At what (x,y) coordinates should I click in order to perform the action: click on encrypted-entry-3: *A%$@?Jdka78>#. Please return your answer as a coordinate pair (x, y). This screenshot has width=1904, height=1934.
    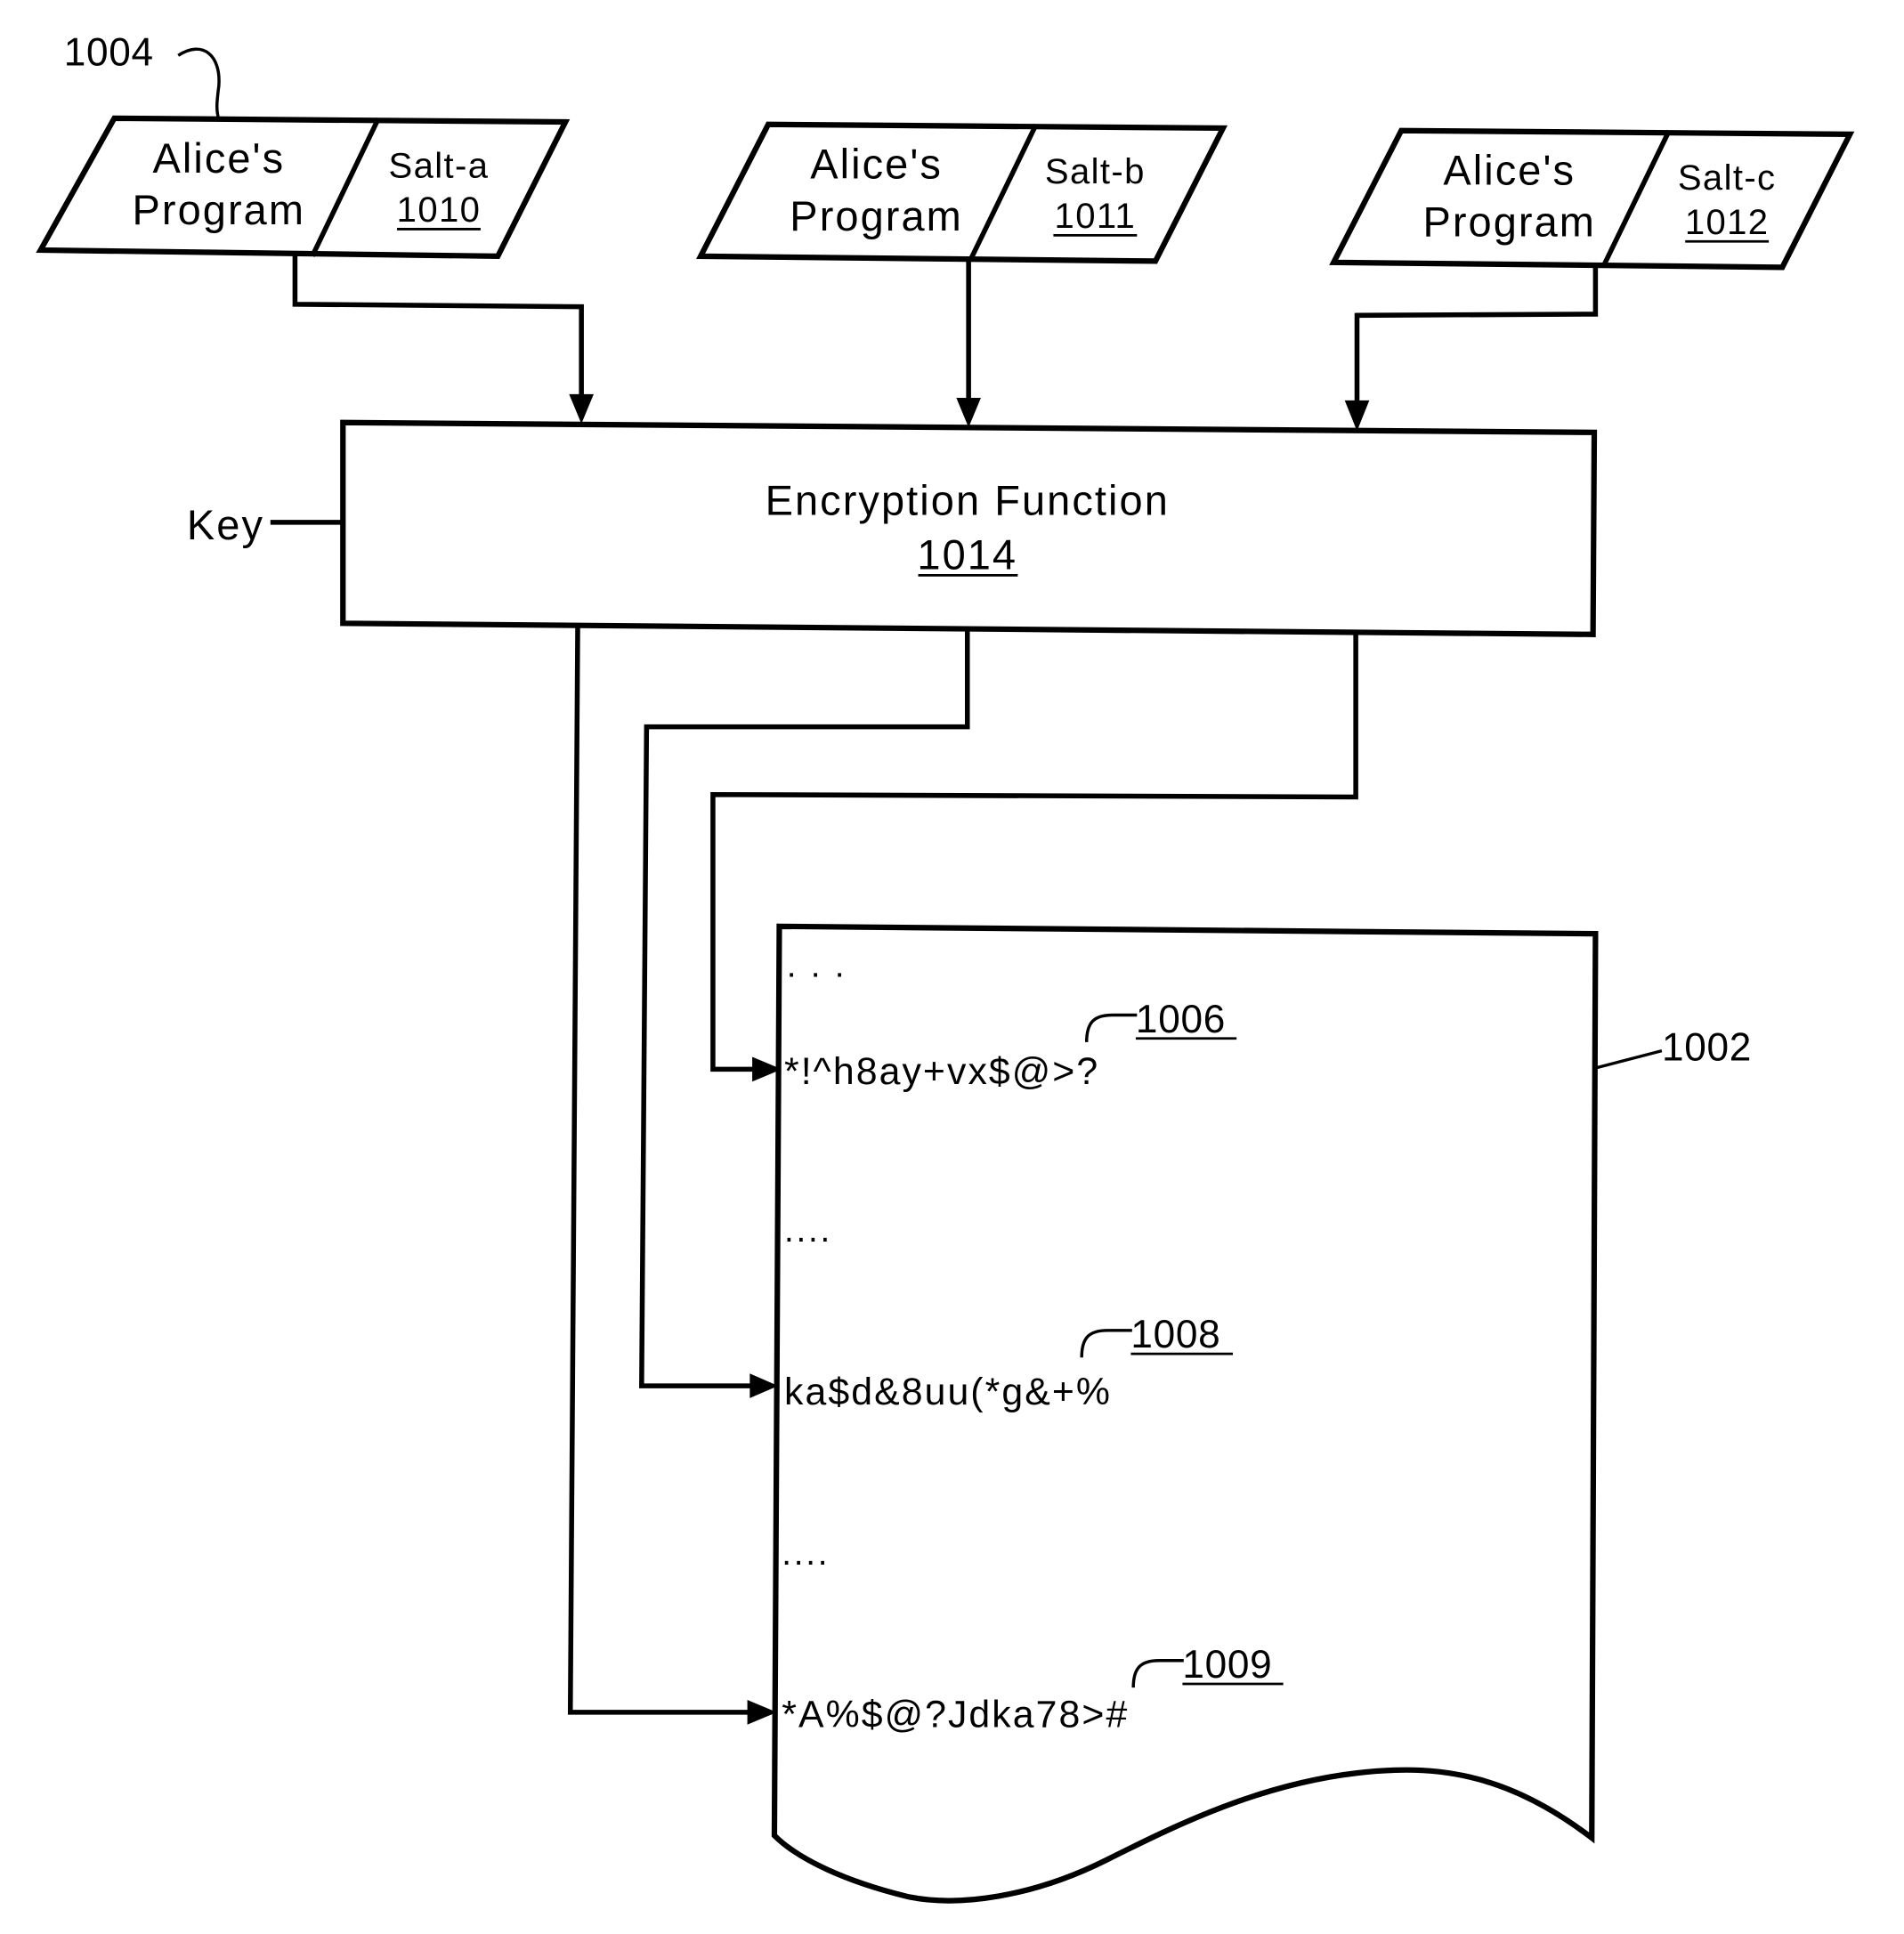
    Looking at the image, I should click on (955, 1714).